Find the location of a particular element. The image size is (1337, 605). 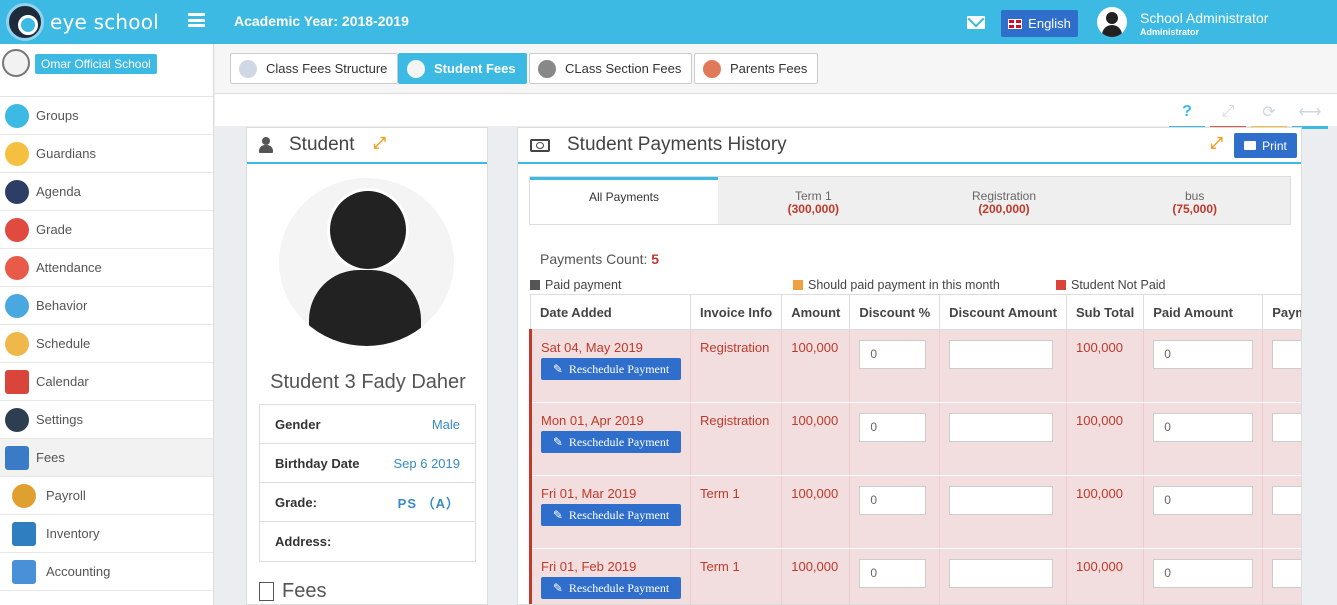

info-label: Grade: is located at coordinates (296, 502).